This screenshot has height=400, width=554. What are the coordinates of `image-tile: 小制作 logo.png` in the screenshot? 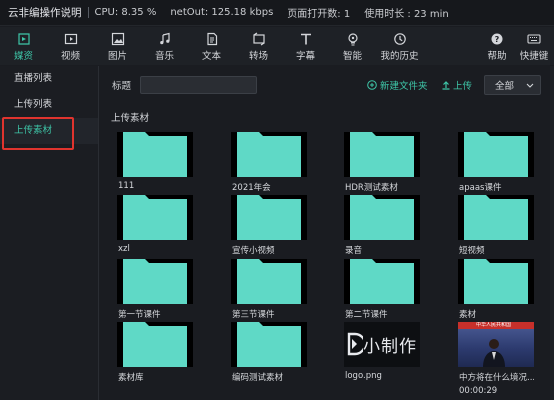 It's located at (382, 351).